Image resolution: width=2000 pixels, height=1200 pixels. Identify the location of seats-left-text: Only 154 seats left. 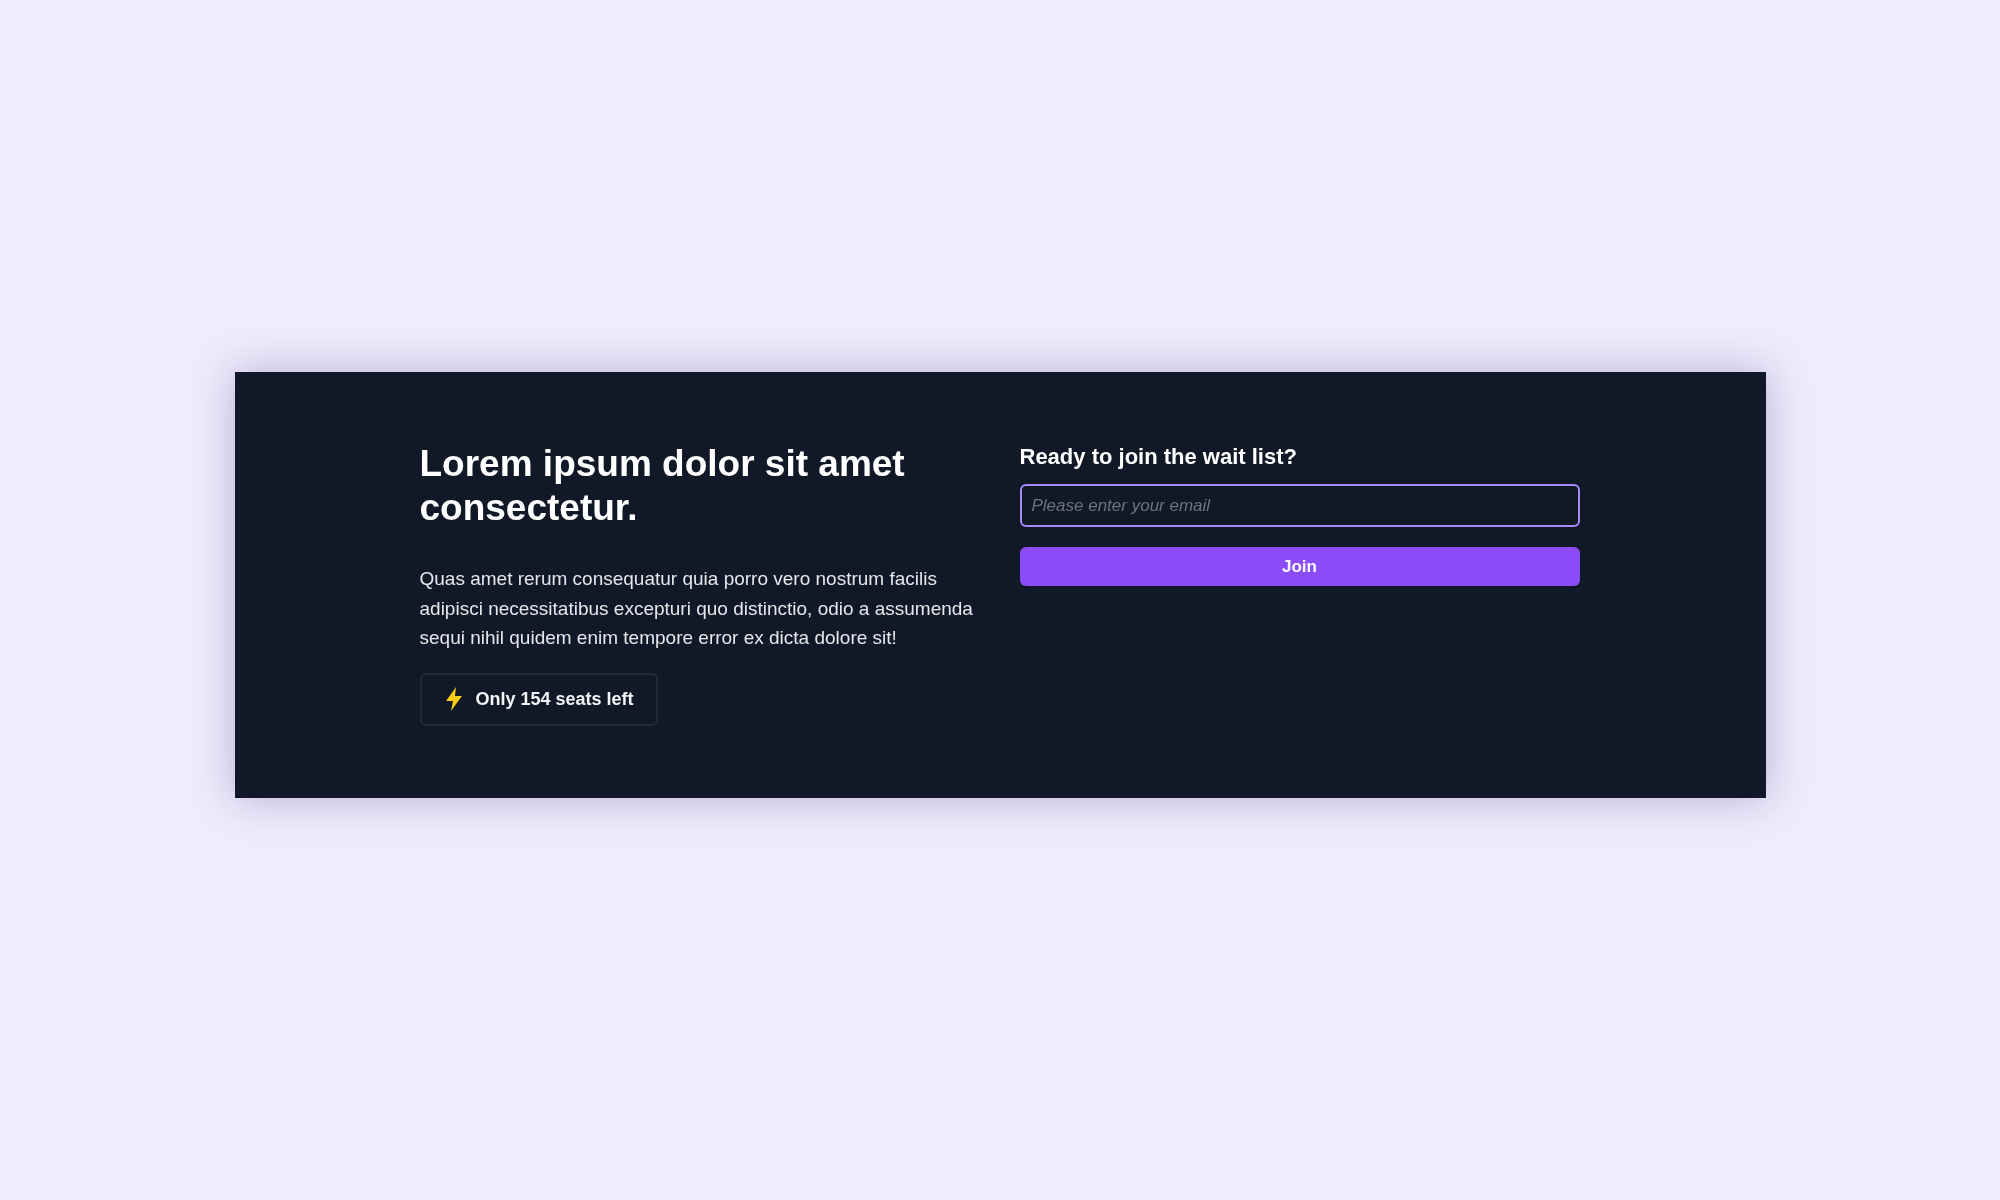
(554, 699).